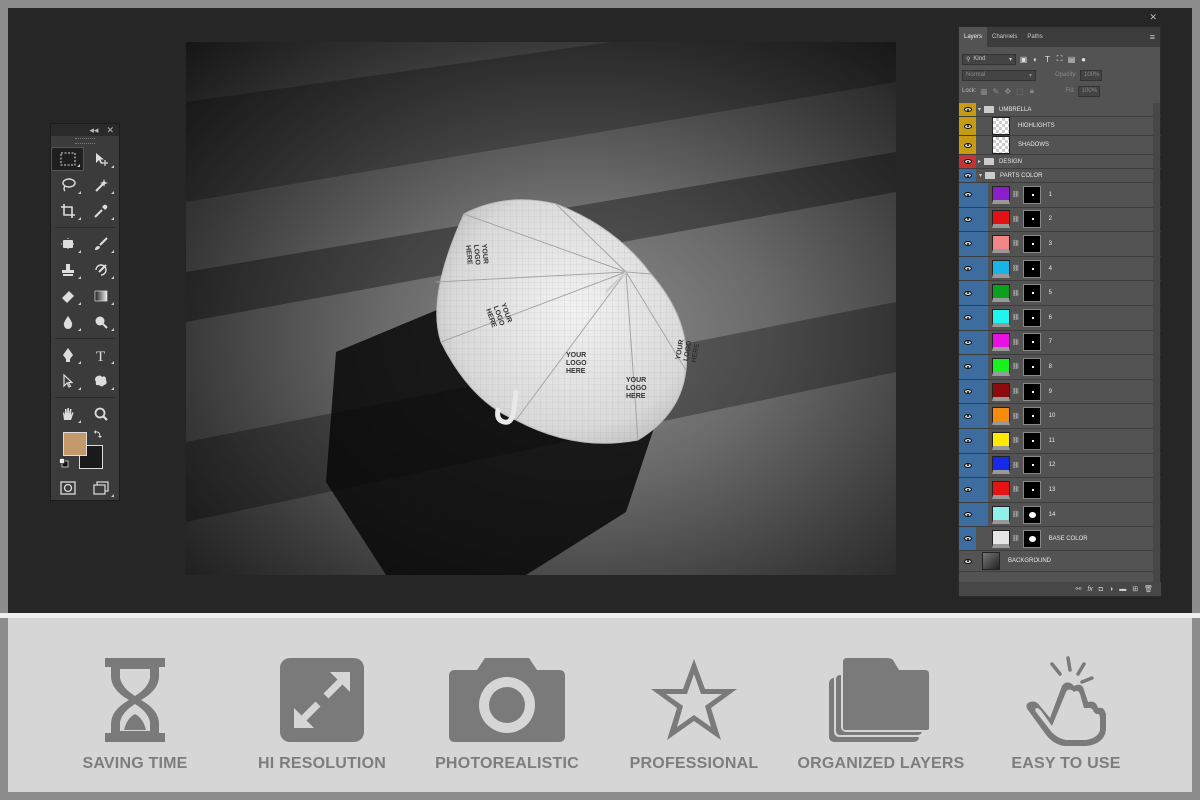 The width and height of the screenshot is (1200, 800). Describe the element at coordinates (100, 185) in the screenshot. I see `magic-wand-tool` at that location.